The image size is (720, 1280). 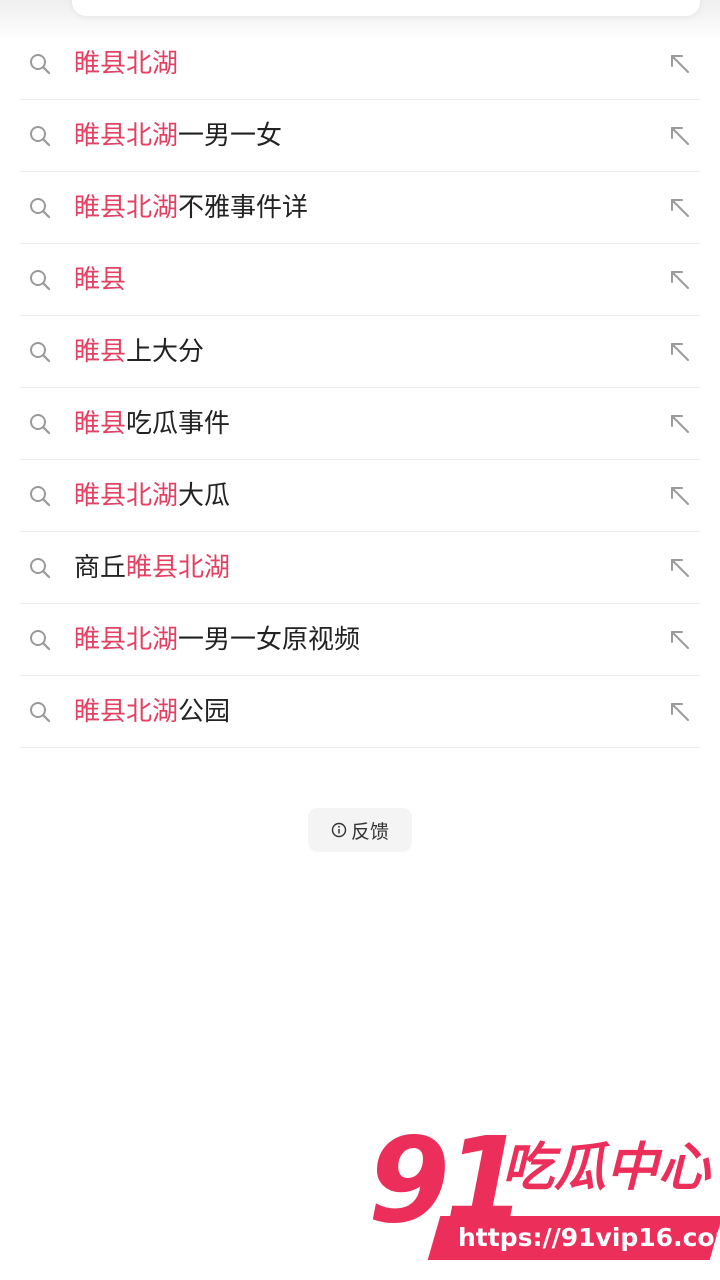 I want to click on suggestion-text: 睢县北湖一男一女, so click(x=178, y=136).